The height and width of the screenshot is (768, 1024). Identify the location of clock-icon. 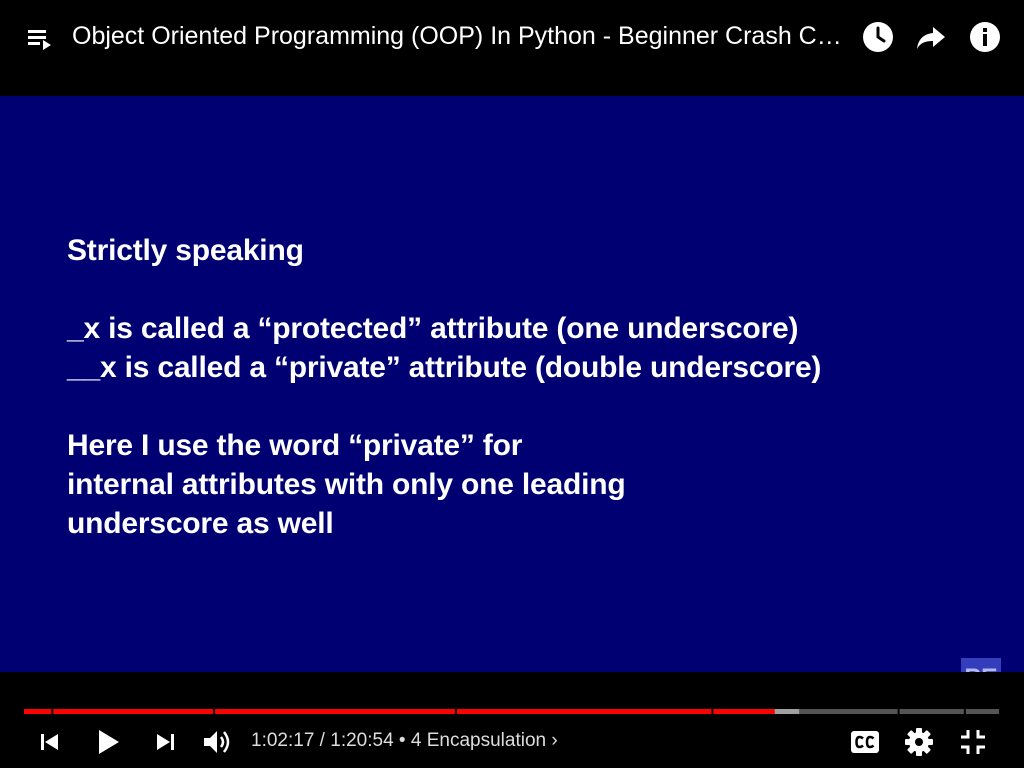
(878, 37).